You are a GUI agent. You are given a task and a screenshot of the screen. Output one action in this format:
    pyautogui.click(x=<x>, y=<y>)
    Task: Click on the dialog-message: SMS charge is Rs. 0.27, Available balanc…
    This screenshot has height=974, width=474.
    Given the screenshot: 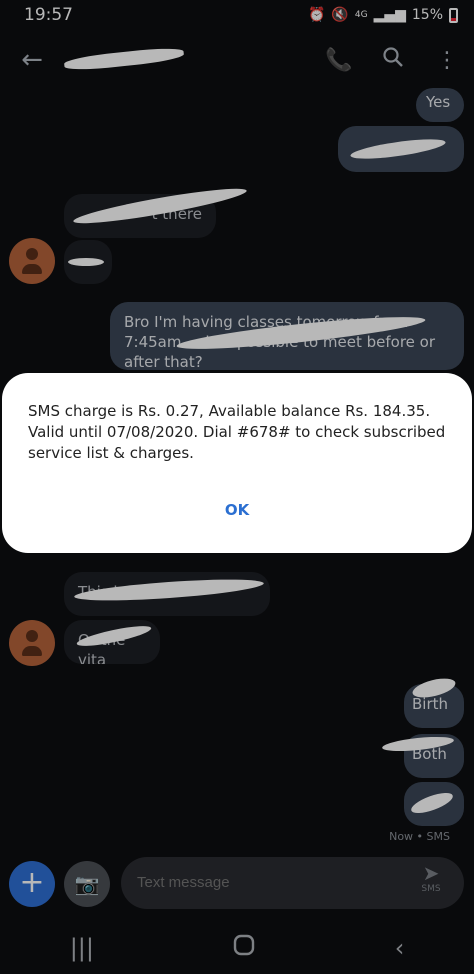 What is the action you would take?
    pyautogui.click(x=237, y=432)
    